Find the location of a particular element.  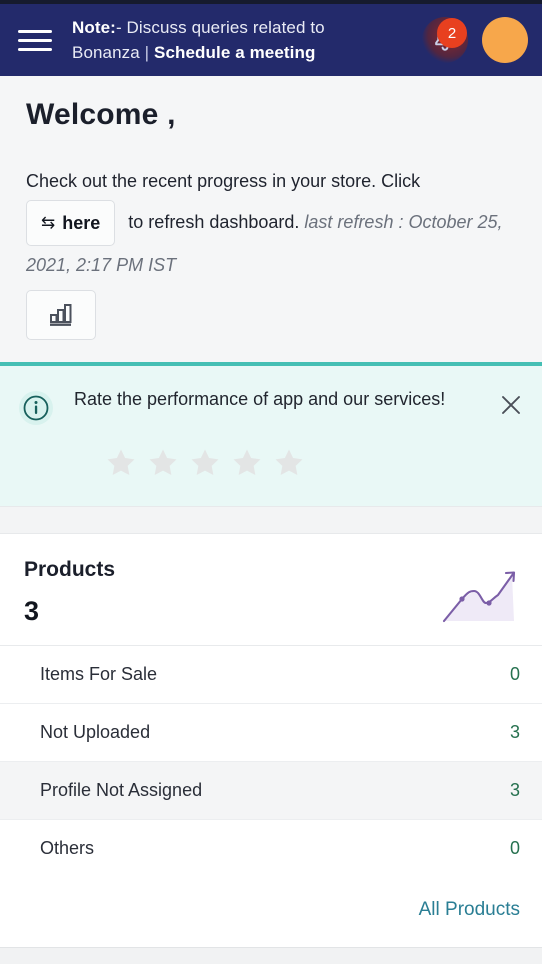

swap-arrows-icon: ⇆ is located at coordinates (48, 222).